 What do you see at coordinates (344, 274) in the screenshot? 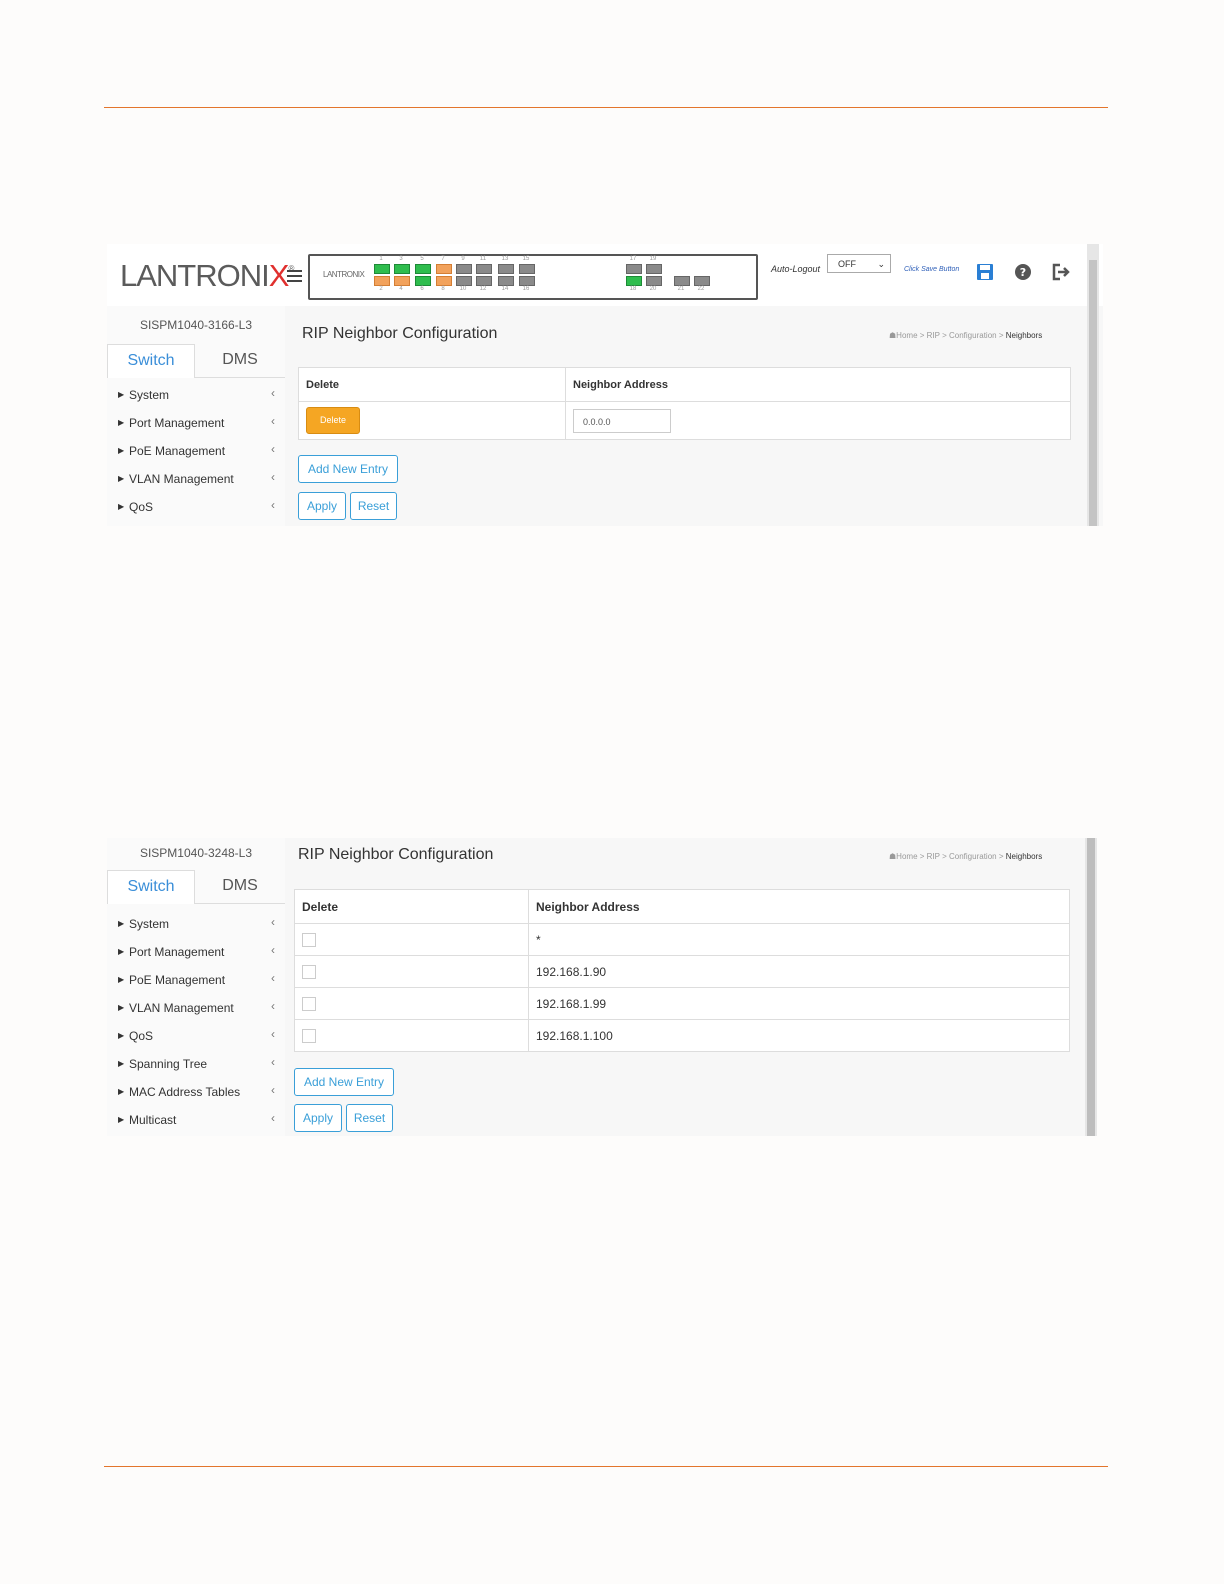
I see `panel-logo: LANTRONIX` at bounding box center [344, 274].